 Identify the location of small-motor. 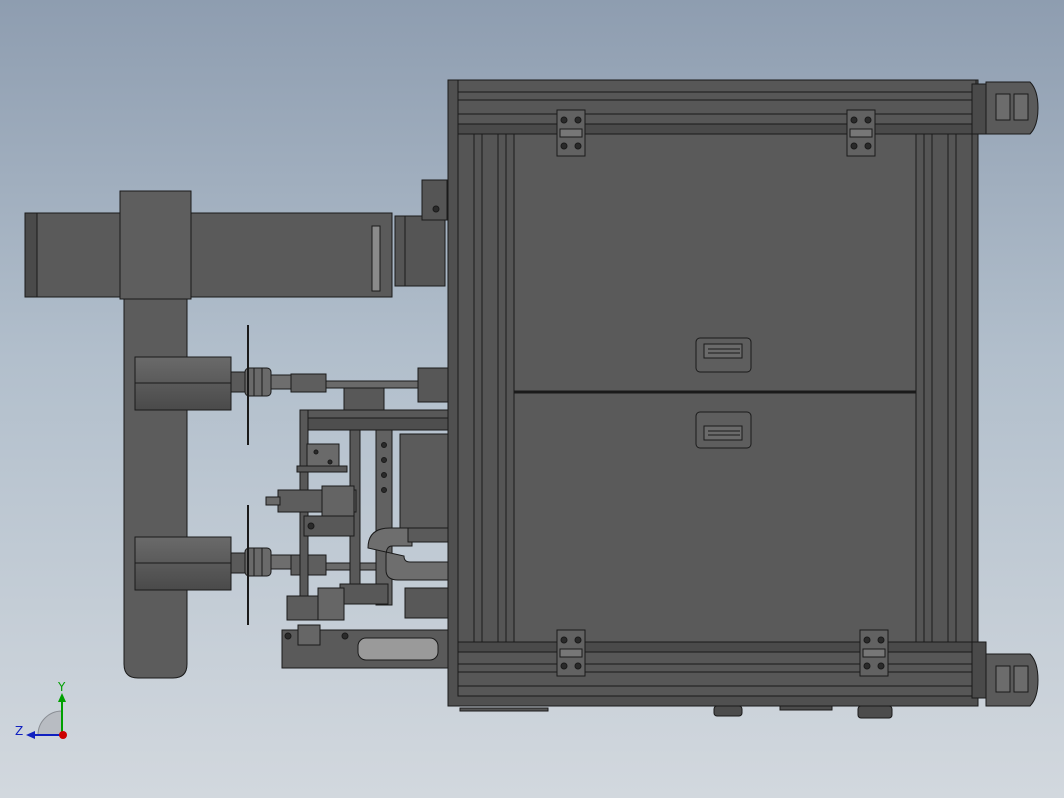
(420, 251).